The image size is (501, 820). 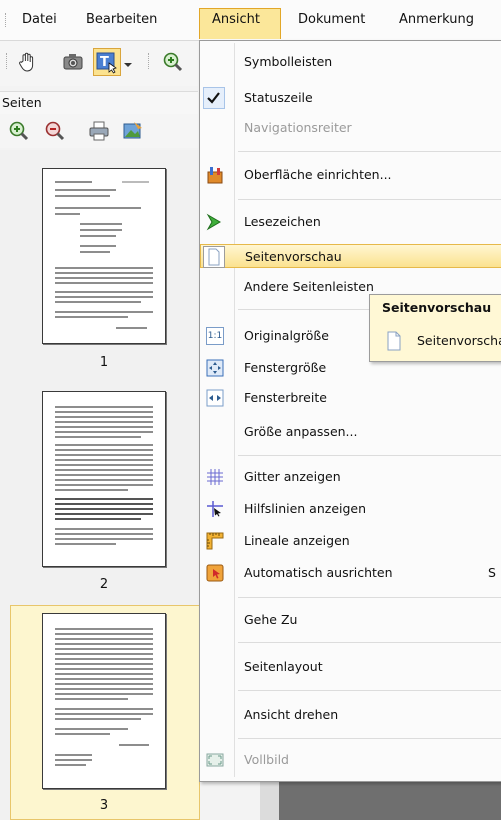 I want to click on menu-item-statuszeile: Statuszeile, so click(x=350, y=98).